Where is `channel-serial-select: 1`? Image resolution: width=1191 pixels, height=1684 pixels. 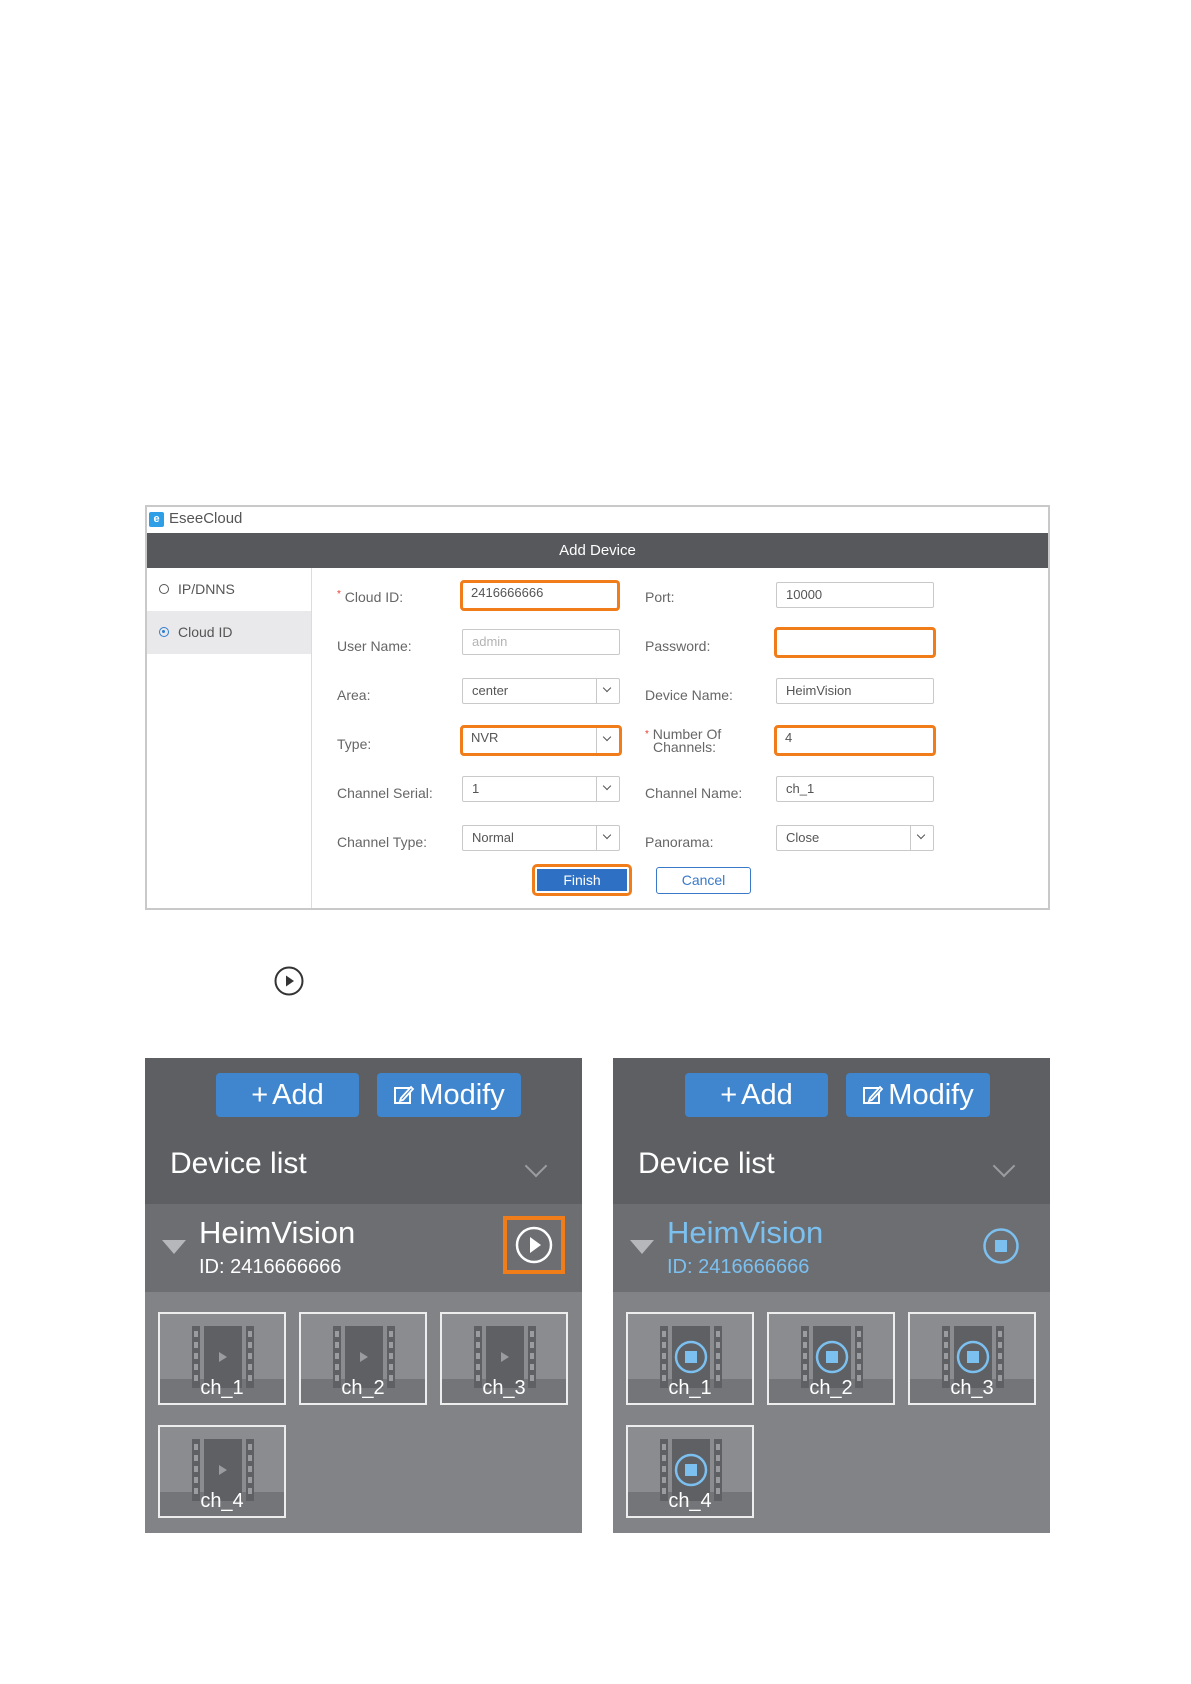 channel-serial-select: 1 is located at coordinates (541, 789).